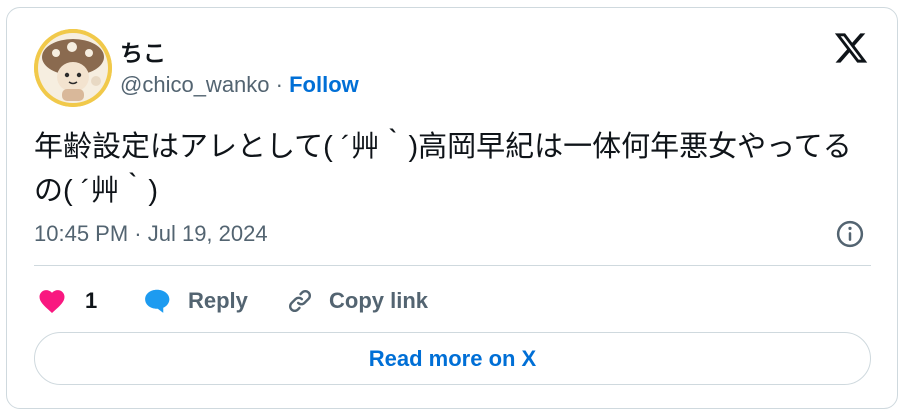 The height and width of the screenshot is (416, 905). What do you see at coordinates (91, 300) in the screenshot?
I see `like-count: 1` at bounding box center [91, 300].